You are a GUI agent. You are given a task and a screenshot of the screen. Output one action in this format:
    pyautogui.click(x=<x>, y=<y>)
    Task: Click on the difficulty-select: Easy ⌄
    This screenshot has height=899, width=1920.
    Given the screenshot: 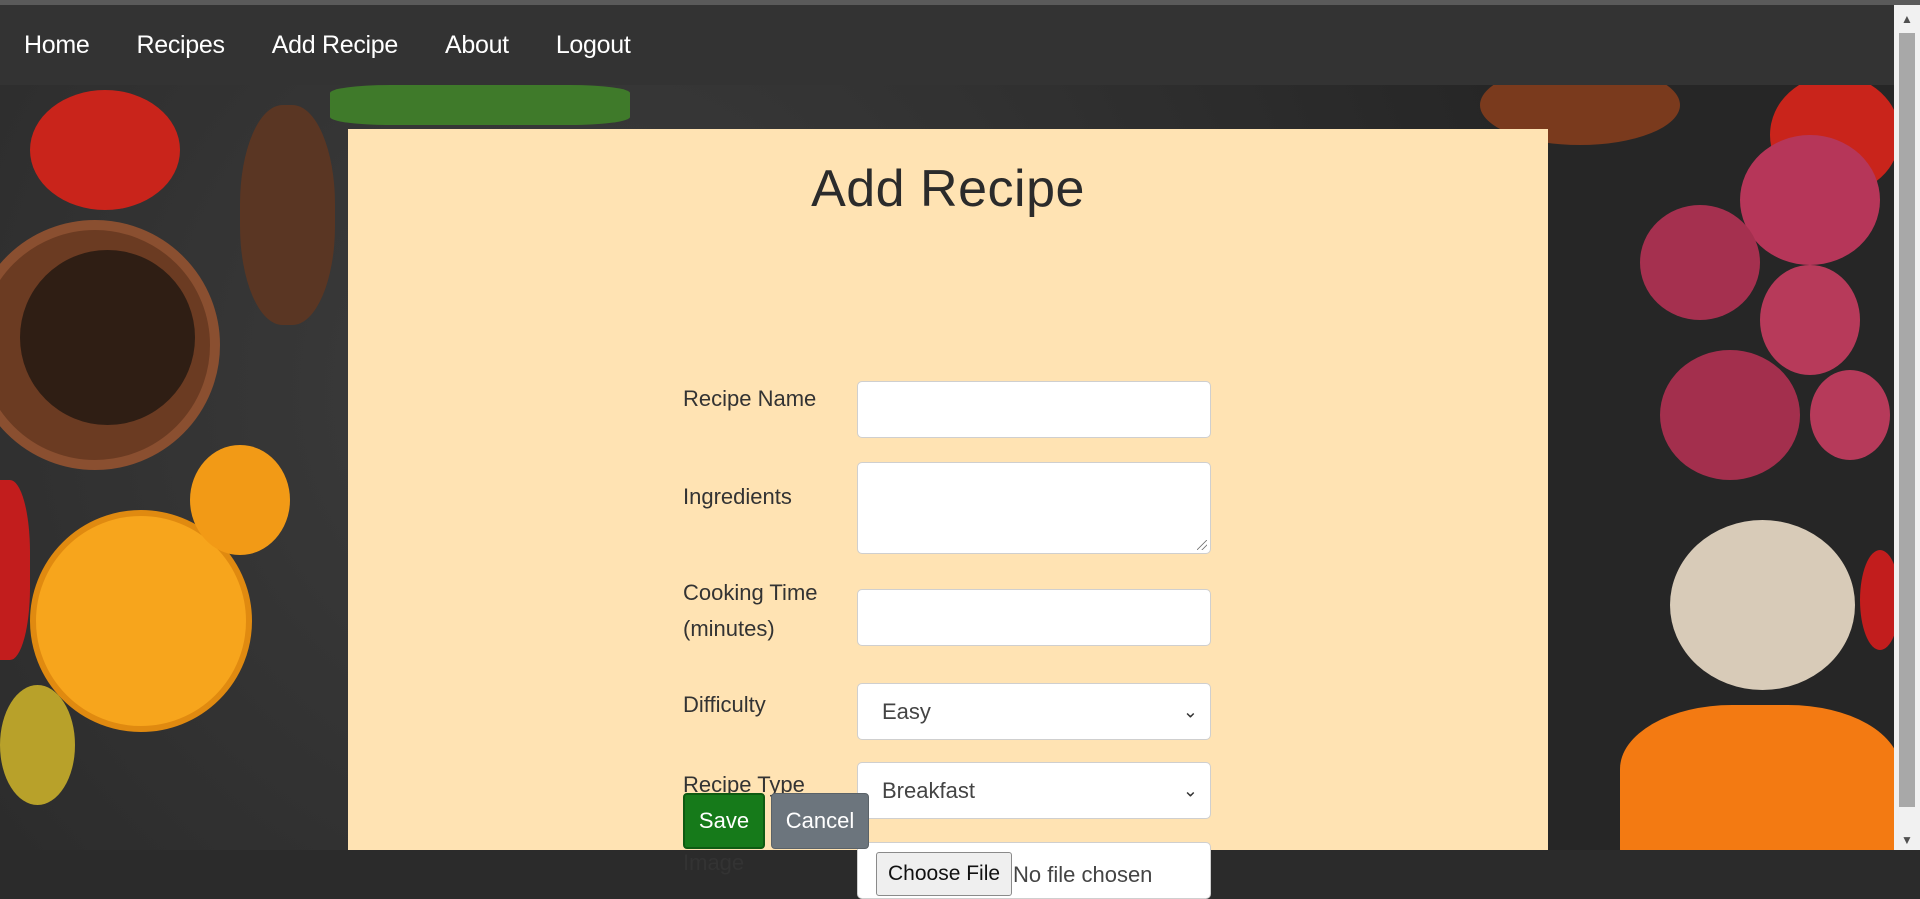 What is the action you would take?
    pyautogui.click(x=1034, y=711)
    